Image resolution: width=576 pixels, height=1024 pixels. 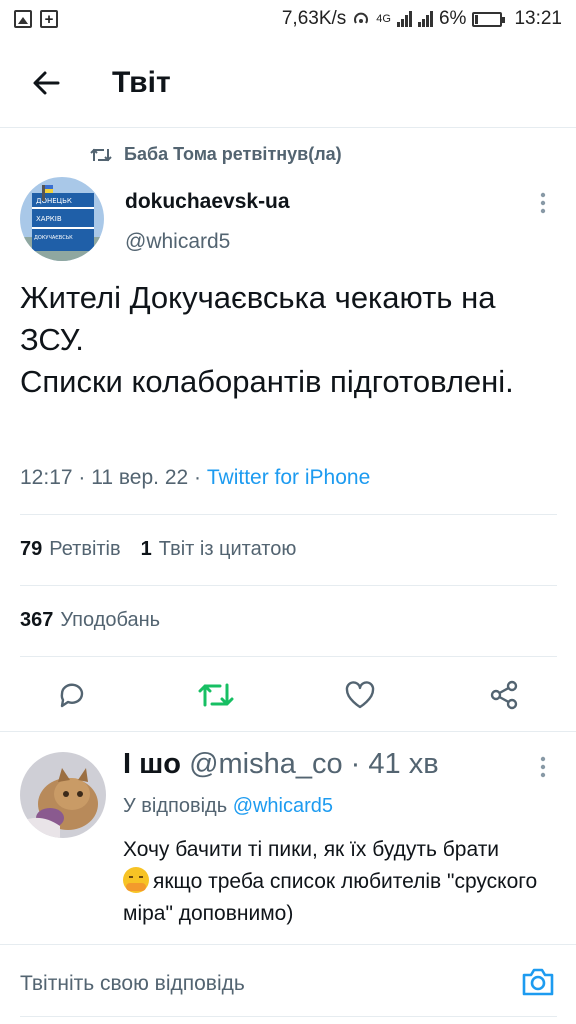 I want to click on quotes-stat: 1 Твіт із цитатою, so click(x=219, y=549).